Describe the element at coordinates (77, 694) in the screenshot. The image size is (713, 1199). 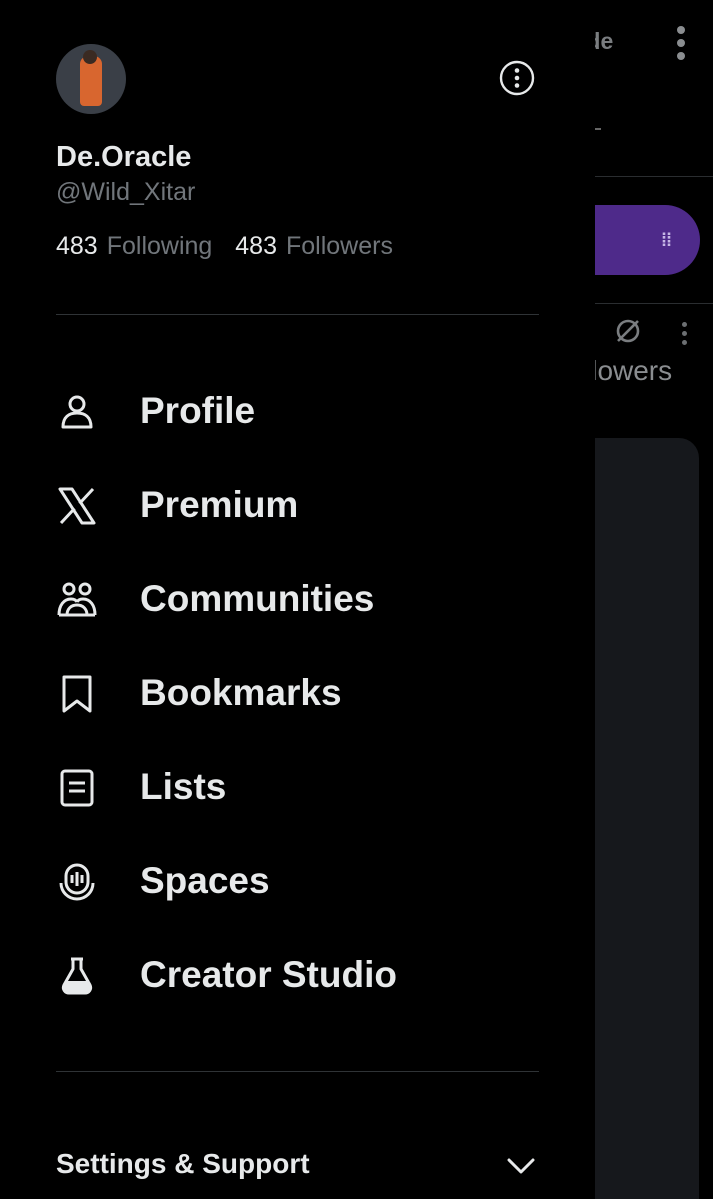
I see `bookmark-icon` at that location.